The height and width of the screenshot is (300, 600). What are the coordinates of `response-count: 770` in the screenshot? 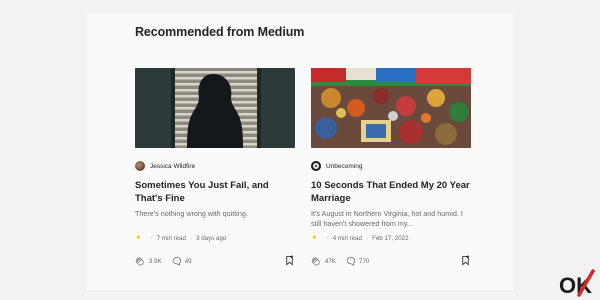 It's located at (364, 261).